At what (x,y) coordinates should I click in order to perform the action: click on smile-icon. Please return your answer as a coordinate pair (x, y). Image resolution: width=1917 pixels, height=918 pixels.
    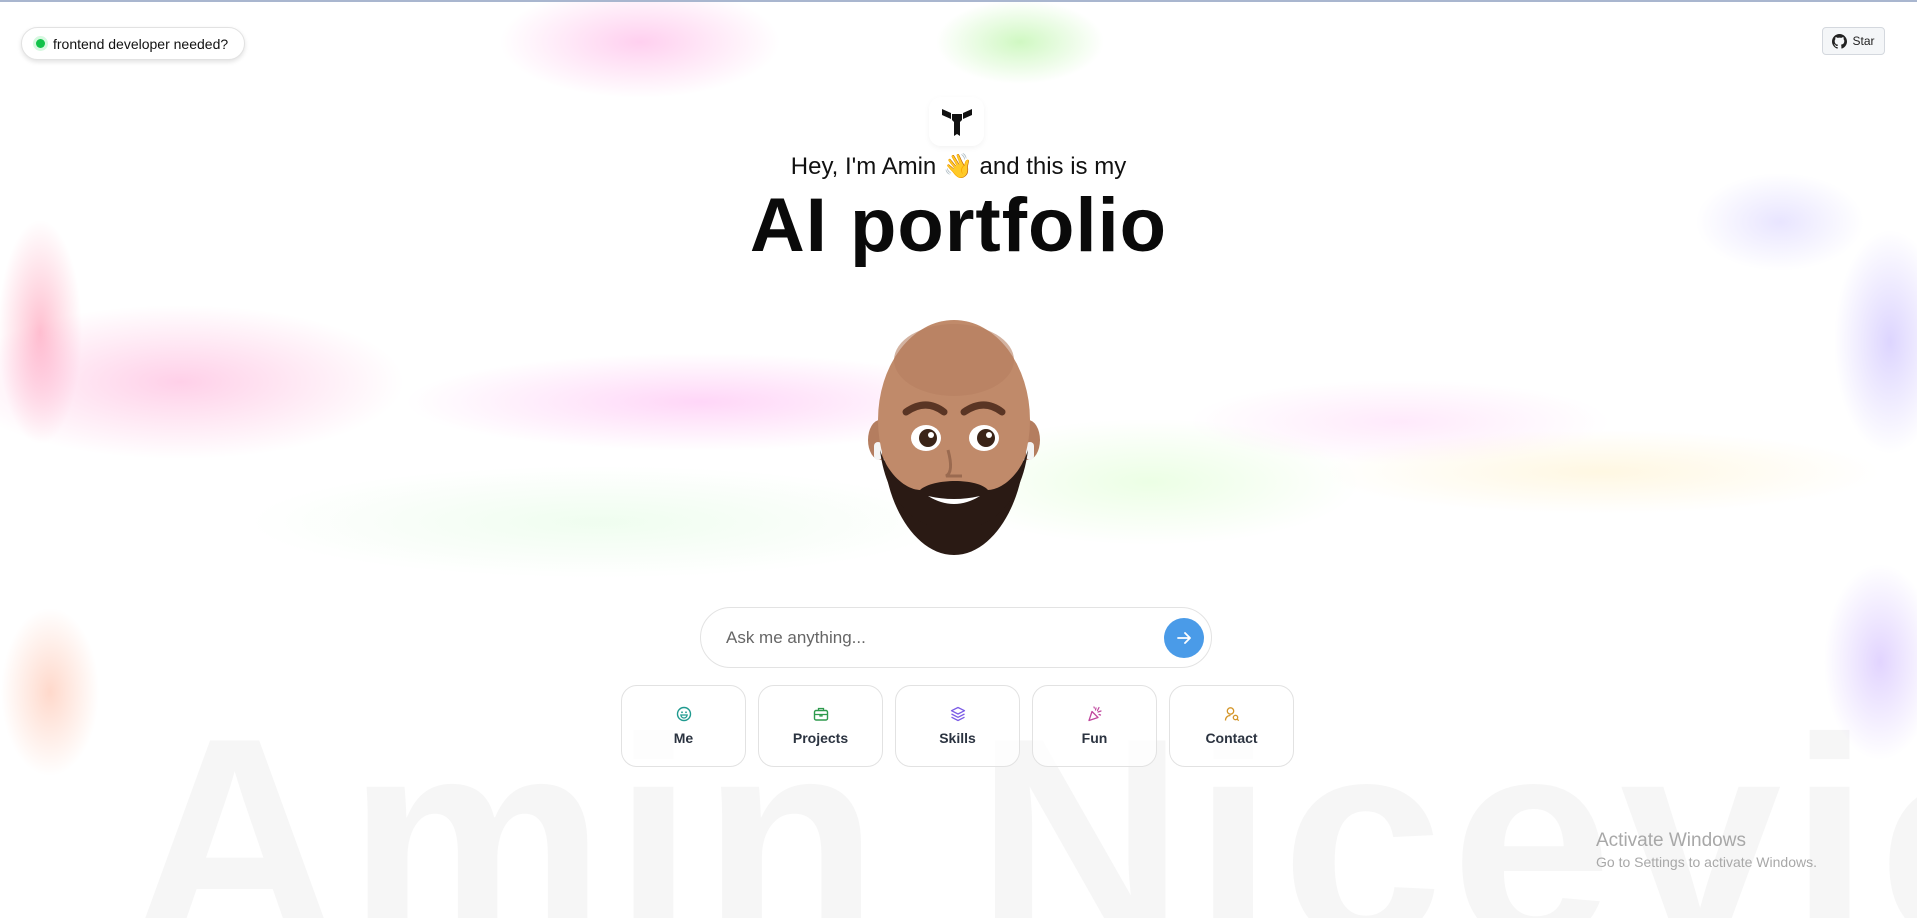
    Looking at the image, I should click on (683, 714).